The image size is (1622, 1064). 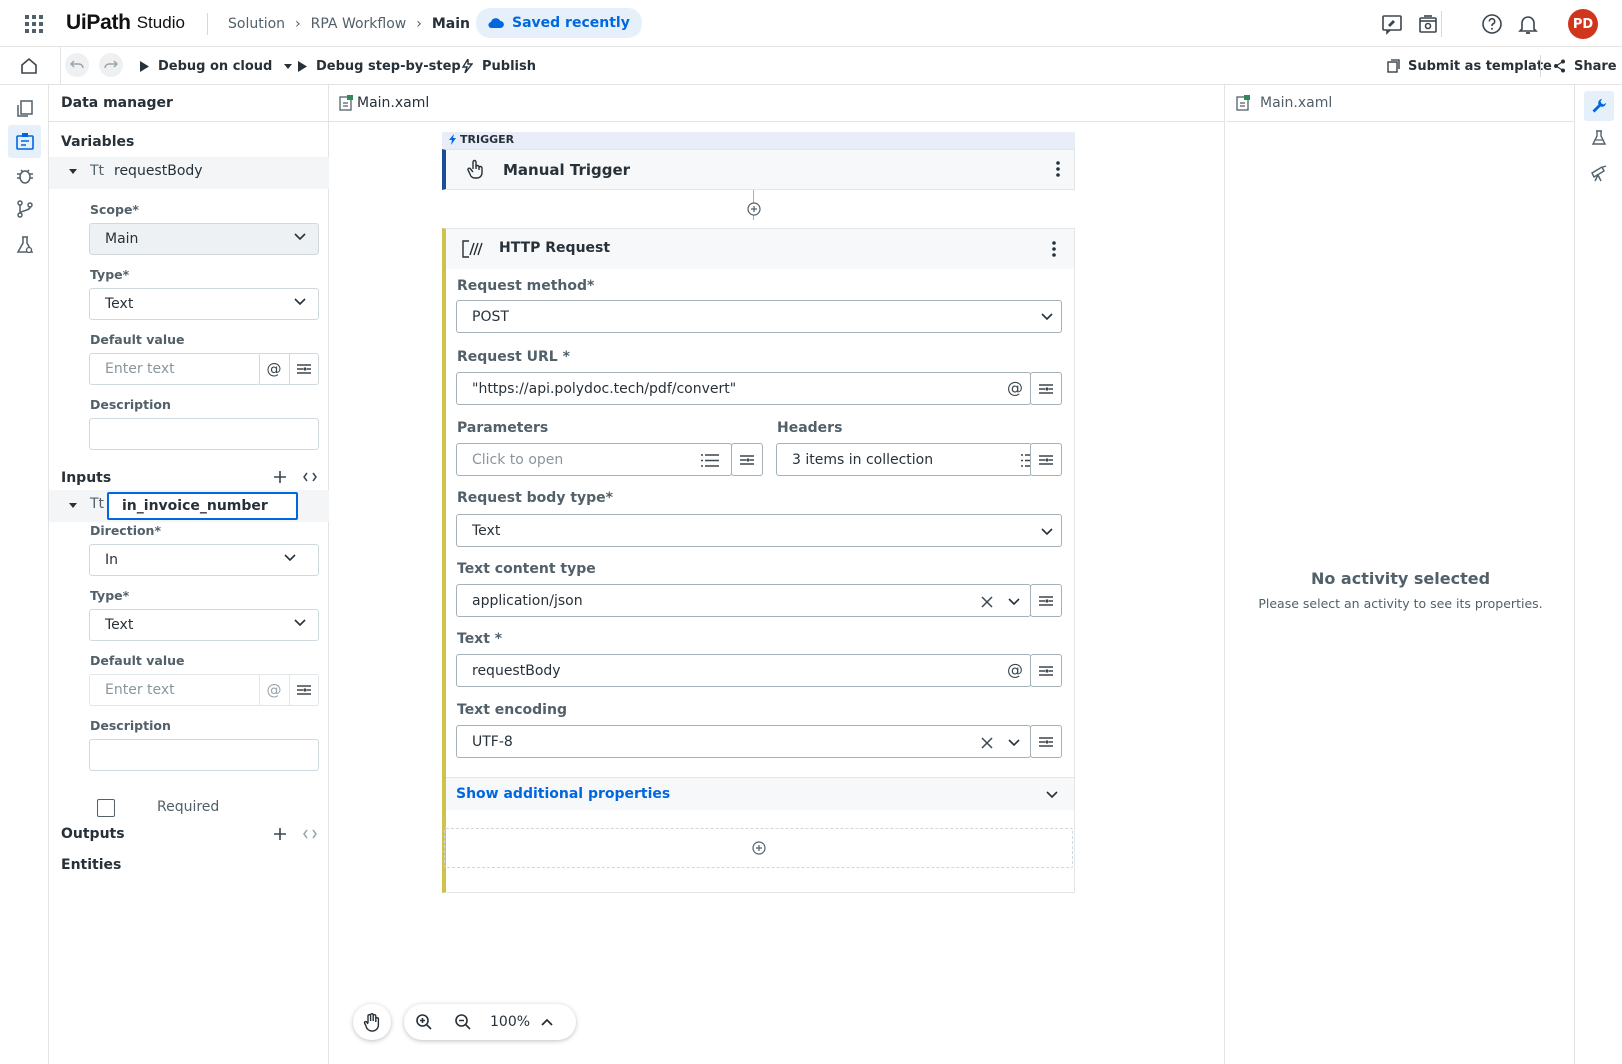 What do you see at coordinates (97, 142) in the screenshot?
I see `variables-section-title: Variables` at bounding box center [97, 142].